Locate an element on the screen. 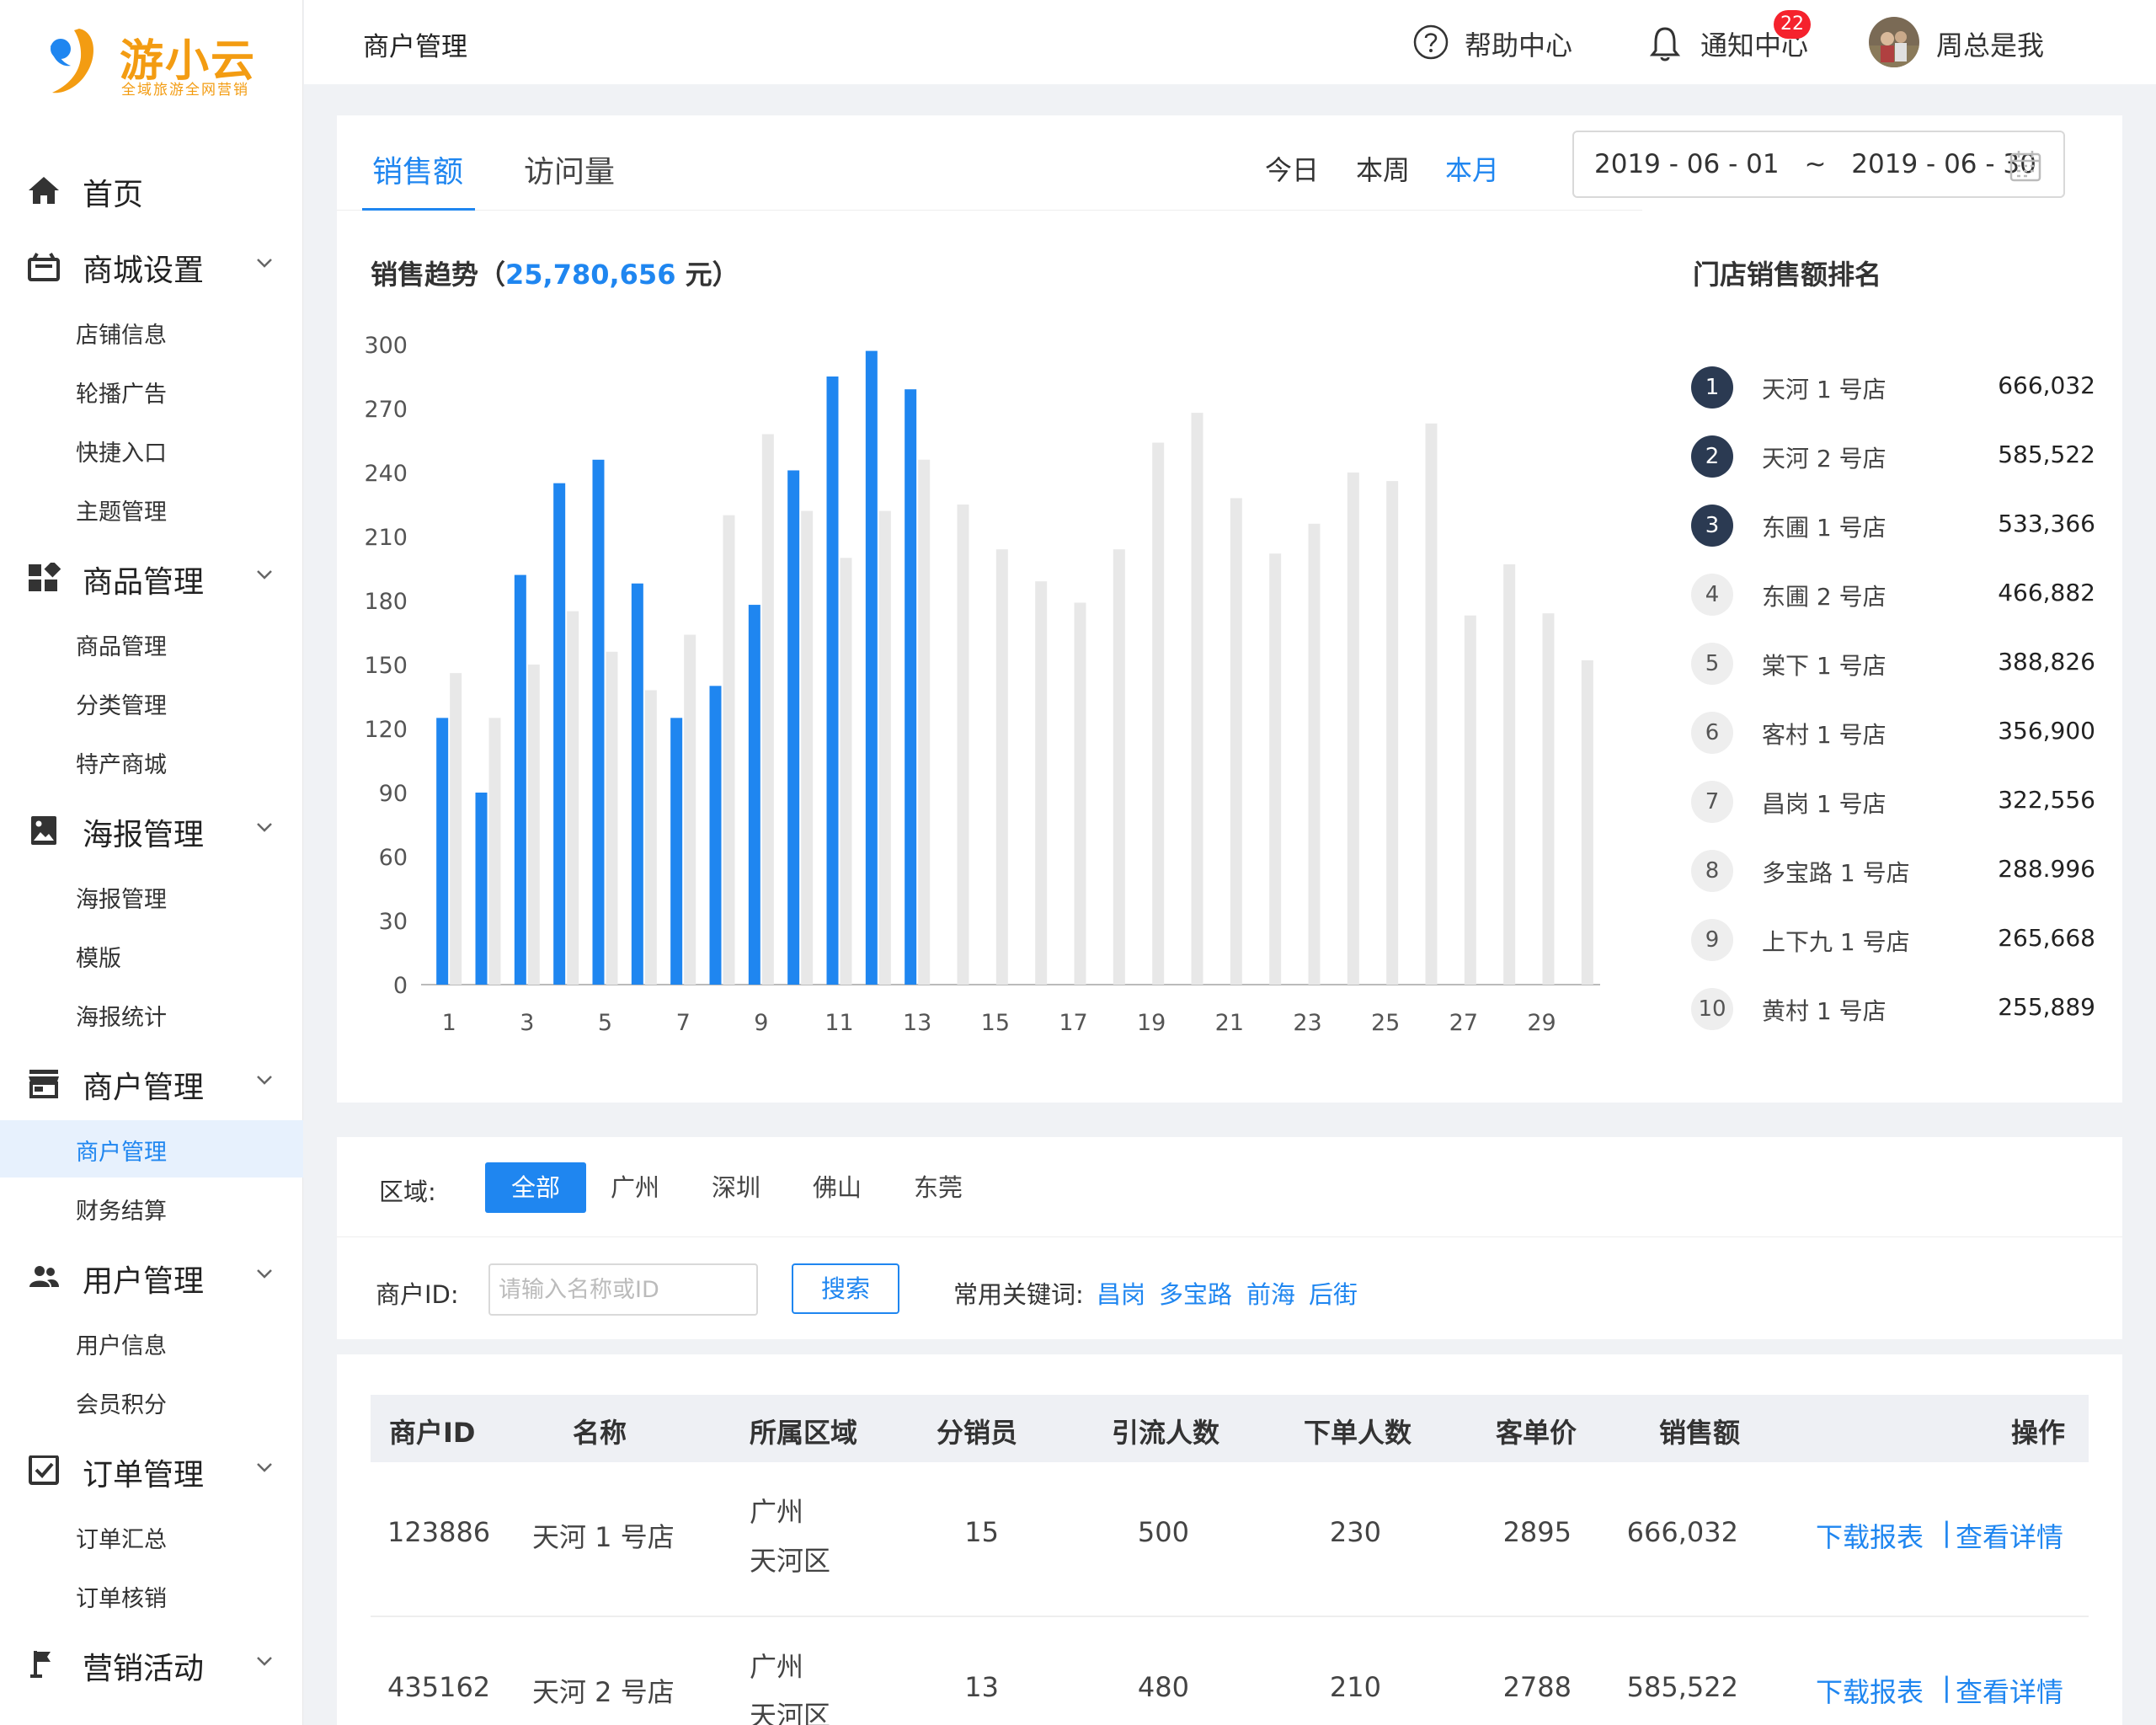 This screenshot has width=2156, height=1725. nav-home: 首页 is located at coordinates (151, 190).